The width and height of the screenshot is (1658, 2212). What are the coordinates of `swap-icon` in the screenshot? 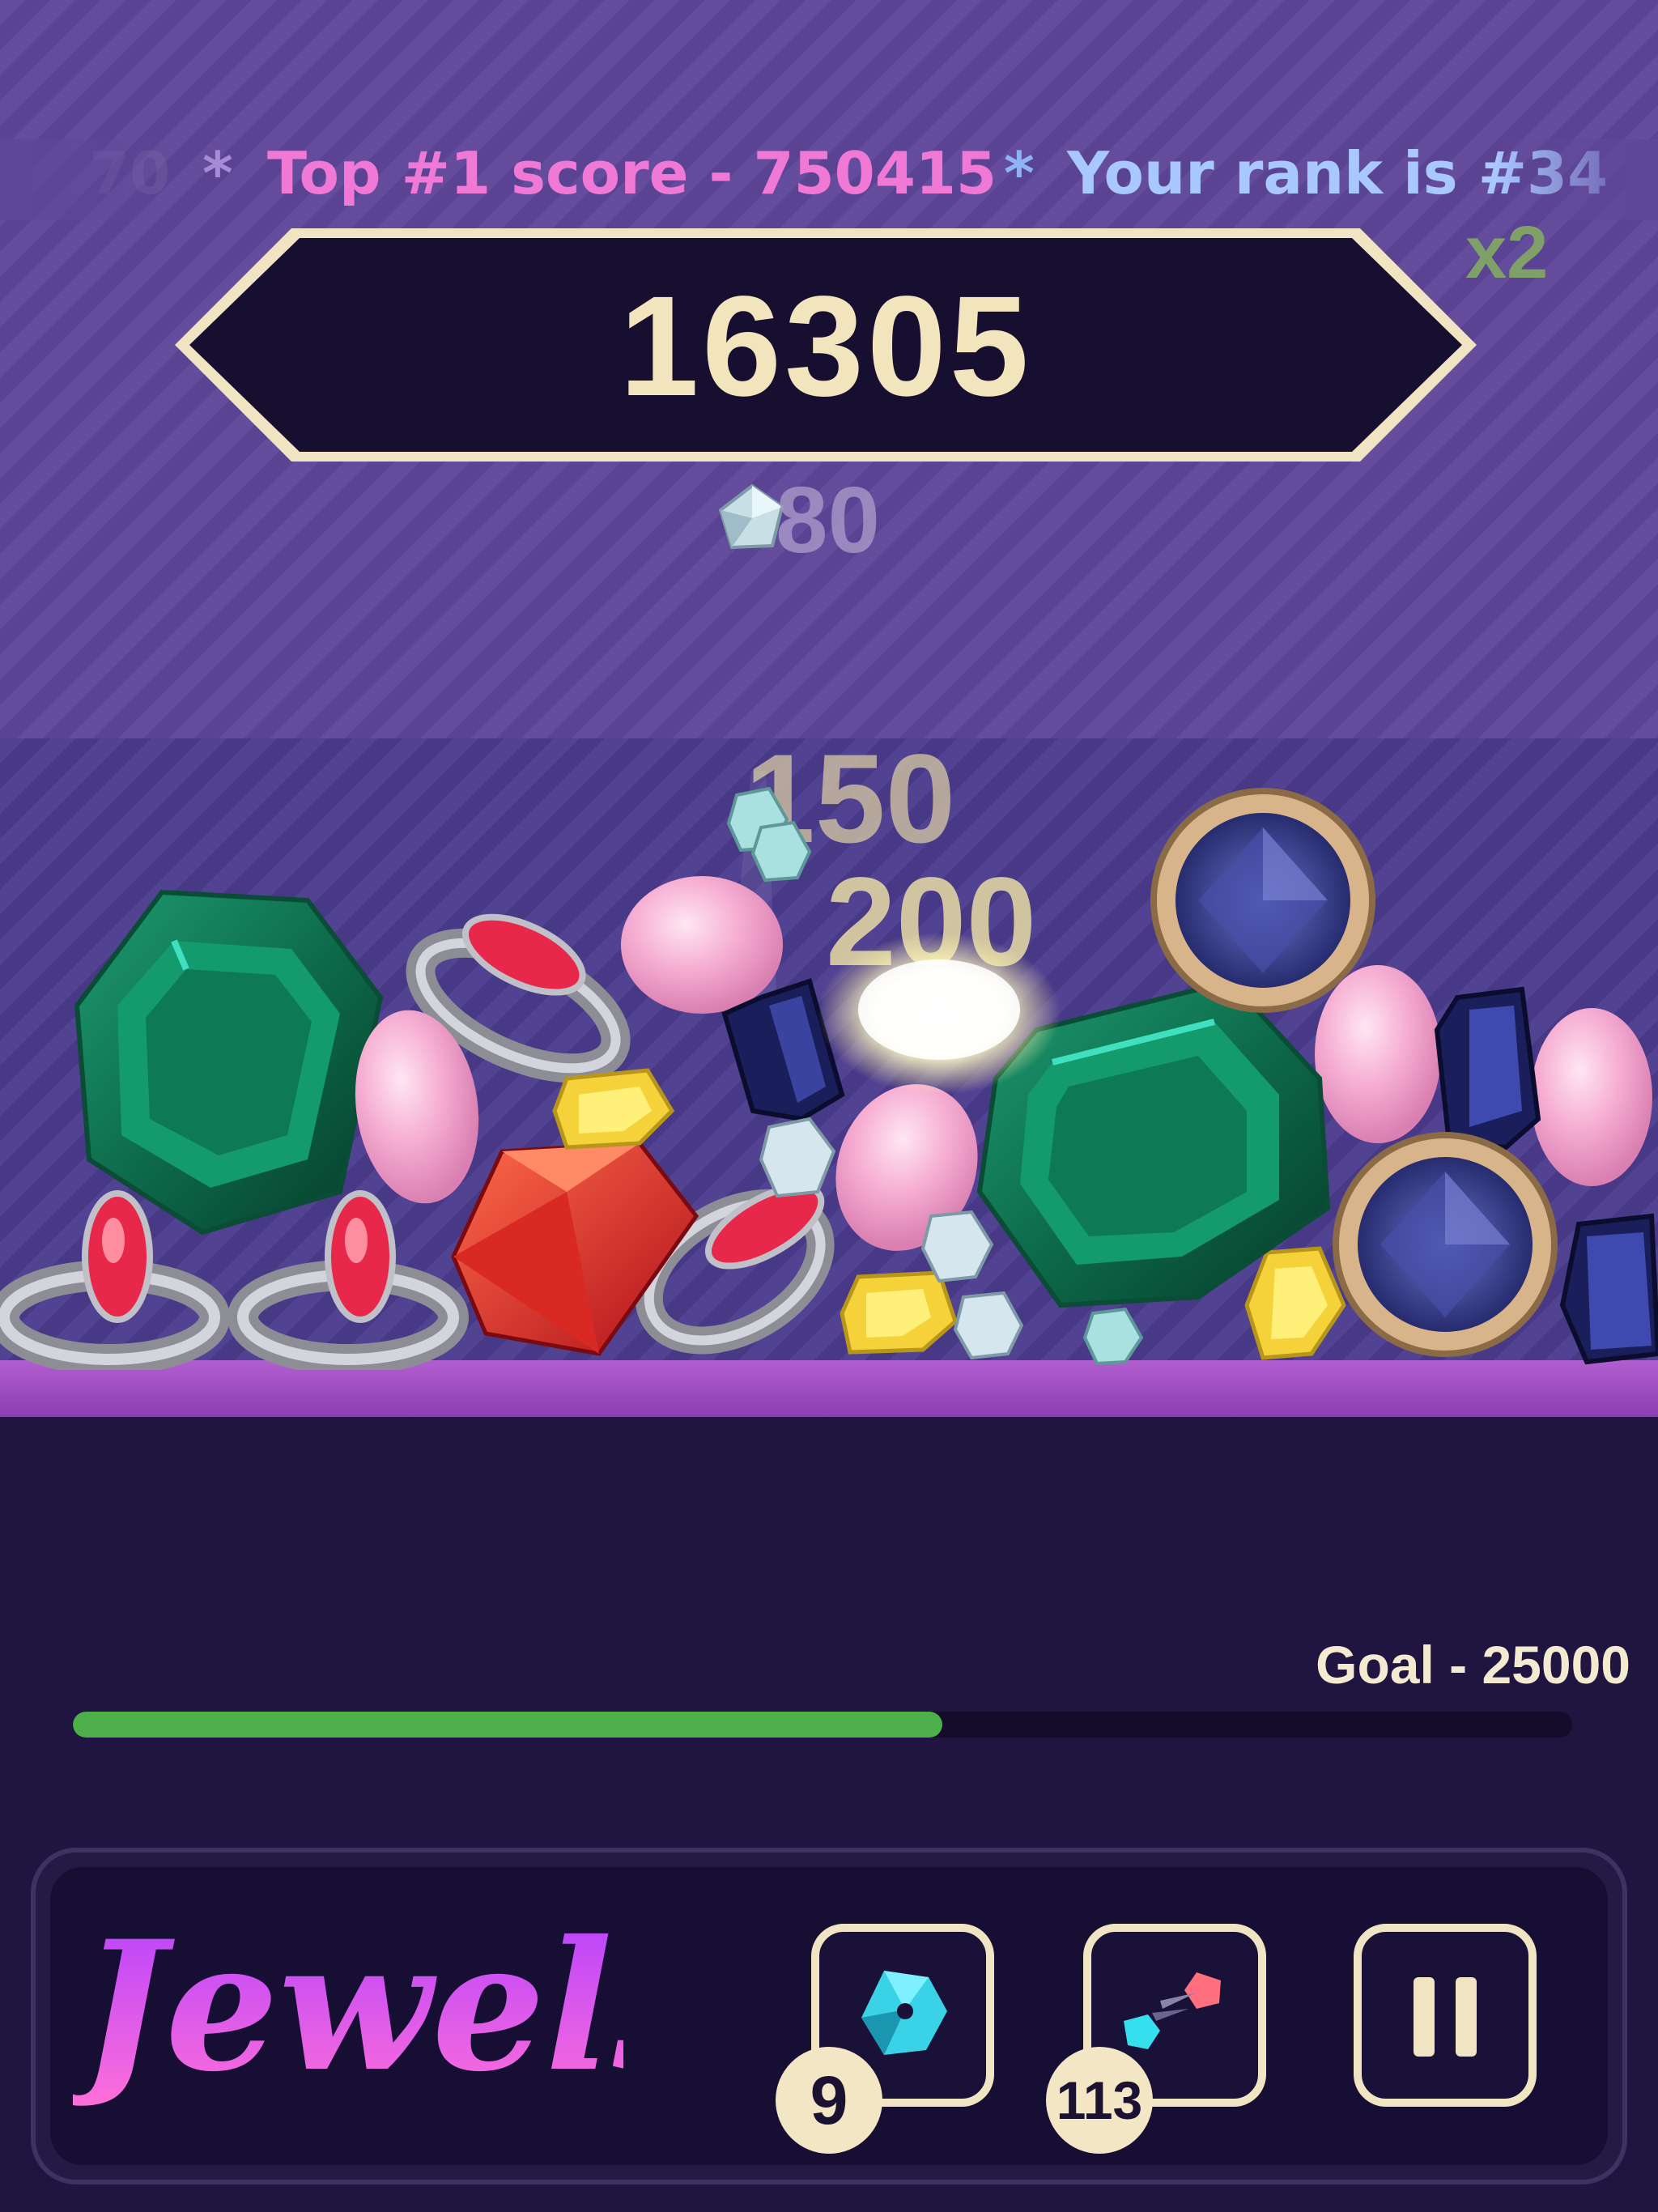 It's located at (1172, 2011).